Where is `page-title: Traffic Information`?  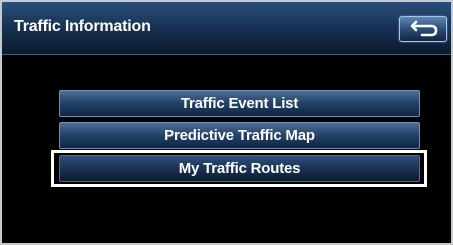 page-title: Traffic Information is located at coordinates (82, 26).